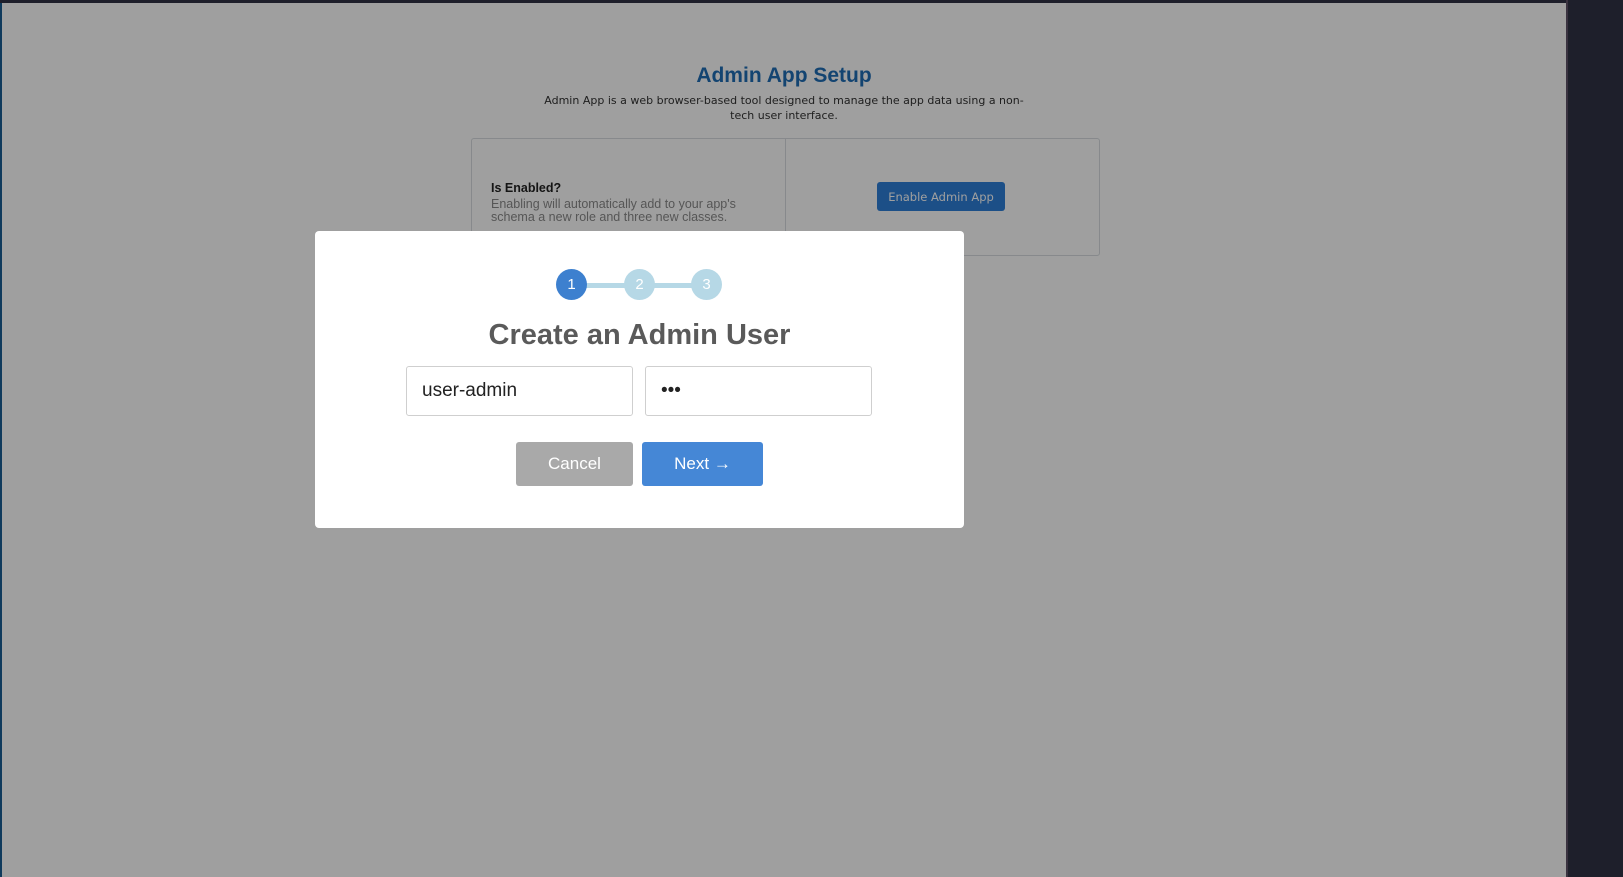 Image resolution: width=1623 pixels, height=877 pixels. I want to click on window-right-edge, so click(1594, 438).